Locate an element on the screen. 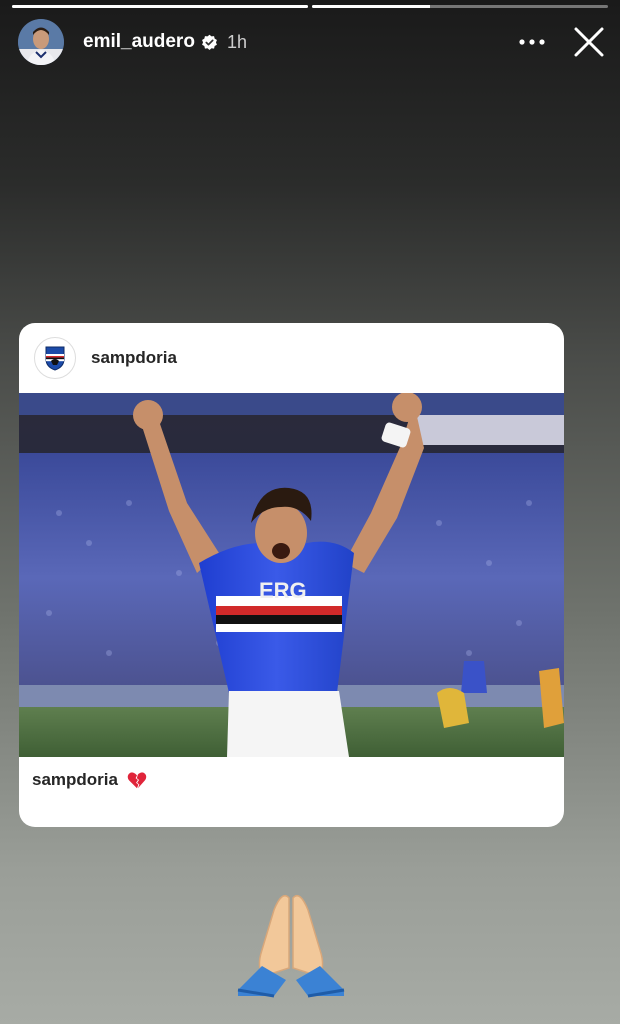 The height and width of the screenshot is (1024, 620). more-horizontal-icon is located at coordinates (532, 42).